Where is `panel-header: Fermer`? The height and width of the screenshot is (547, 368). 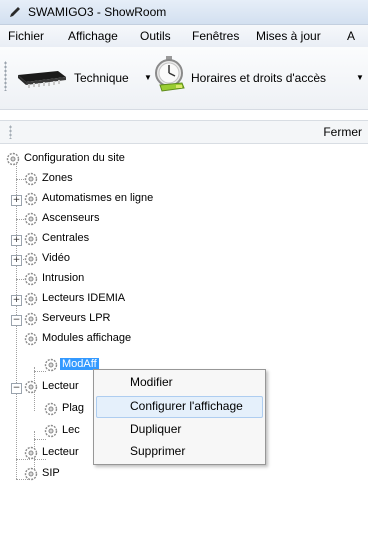
panel-header: Fermer is located at coordinates (184, 132).